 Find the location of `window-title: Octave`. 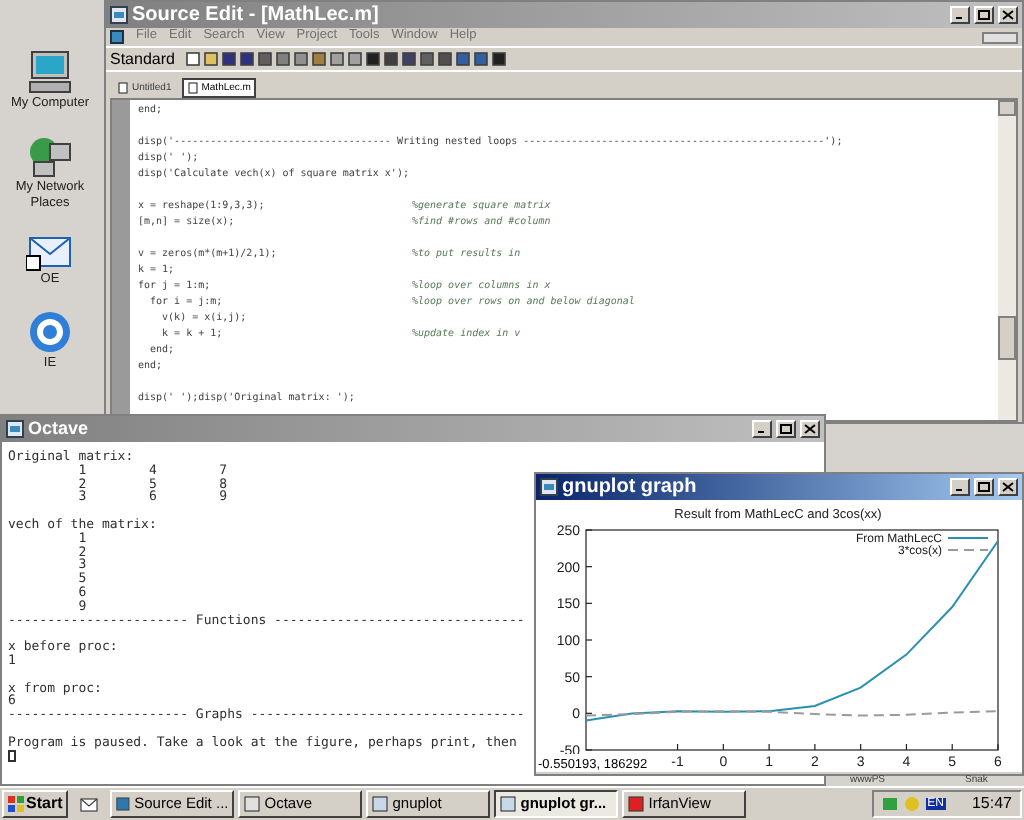

window-title: Octave is located at coordinates (58, 429).